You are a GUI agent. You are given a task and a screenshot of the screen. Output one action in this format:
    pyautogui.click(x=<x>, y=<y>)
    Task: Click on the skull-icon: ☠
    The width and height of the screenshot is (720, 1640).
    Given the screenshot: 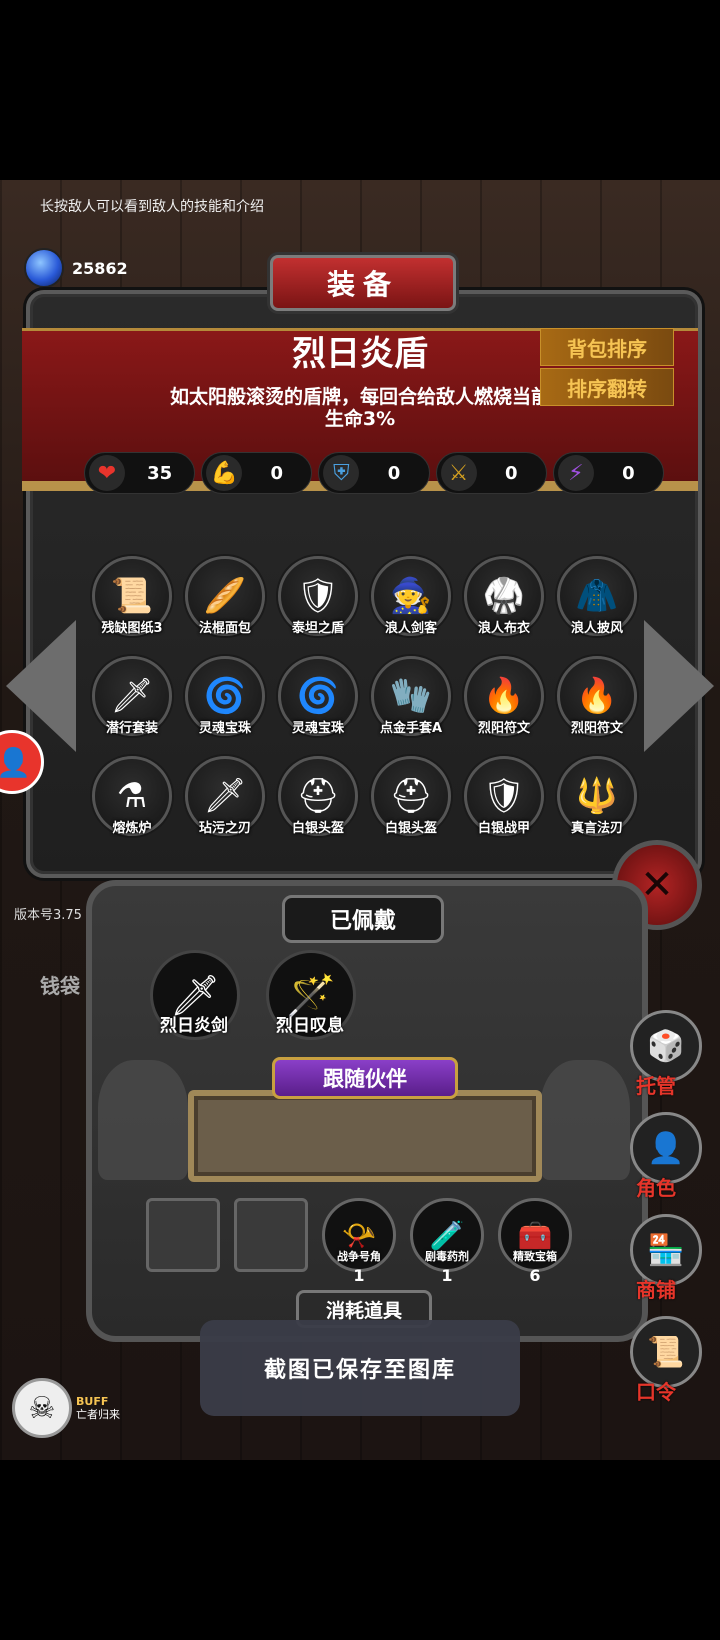 What is the action you would take?
    pyautogui.click(x=42, y=1408)
    